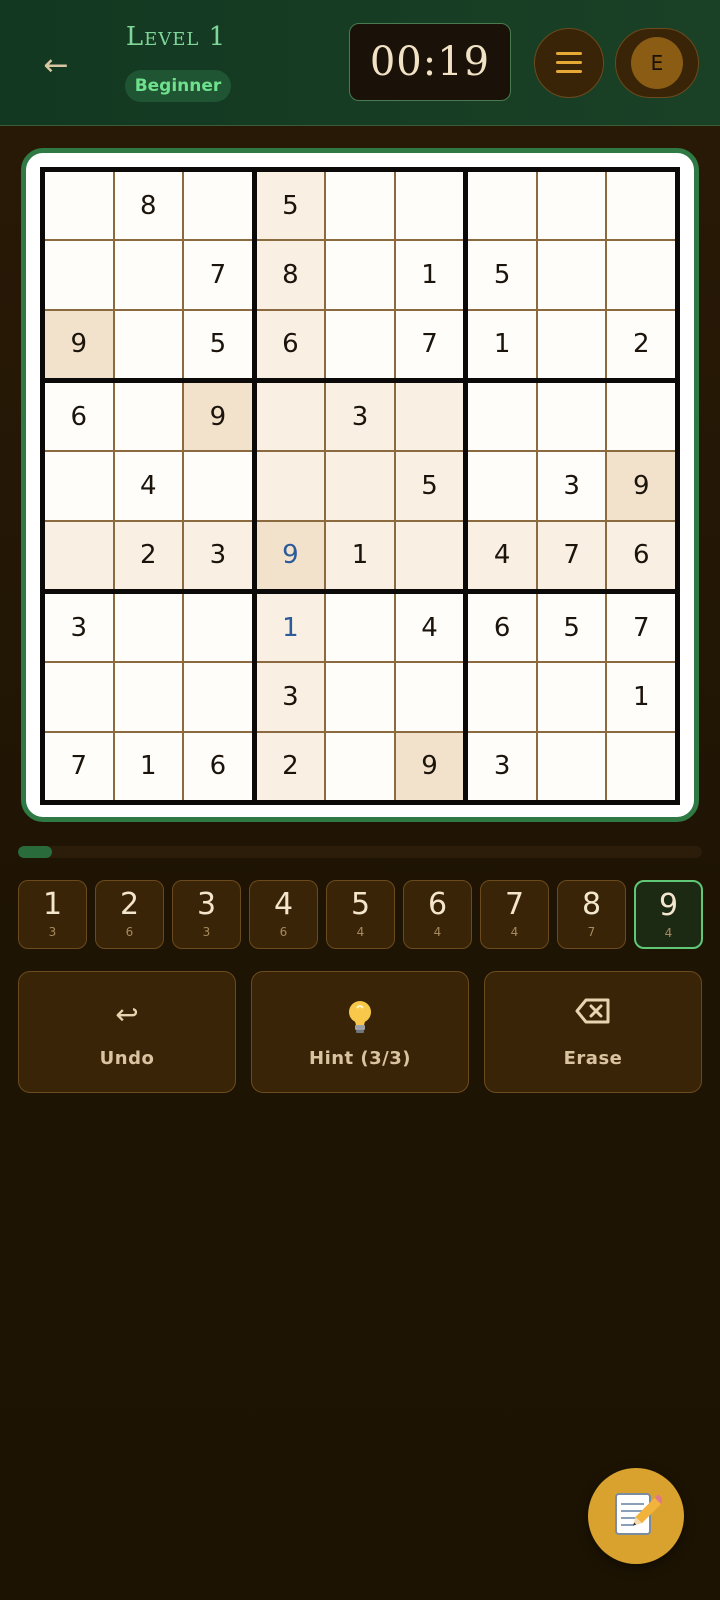 Image resolution: width=720 pixels, height=1600 pixels. What do you see at coordinates (514, 914) in the screenshot?
I see `number-key-7: 74` at bounding box center [514, 914].